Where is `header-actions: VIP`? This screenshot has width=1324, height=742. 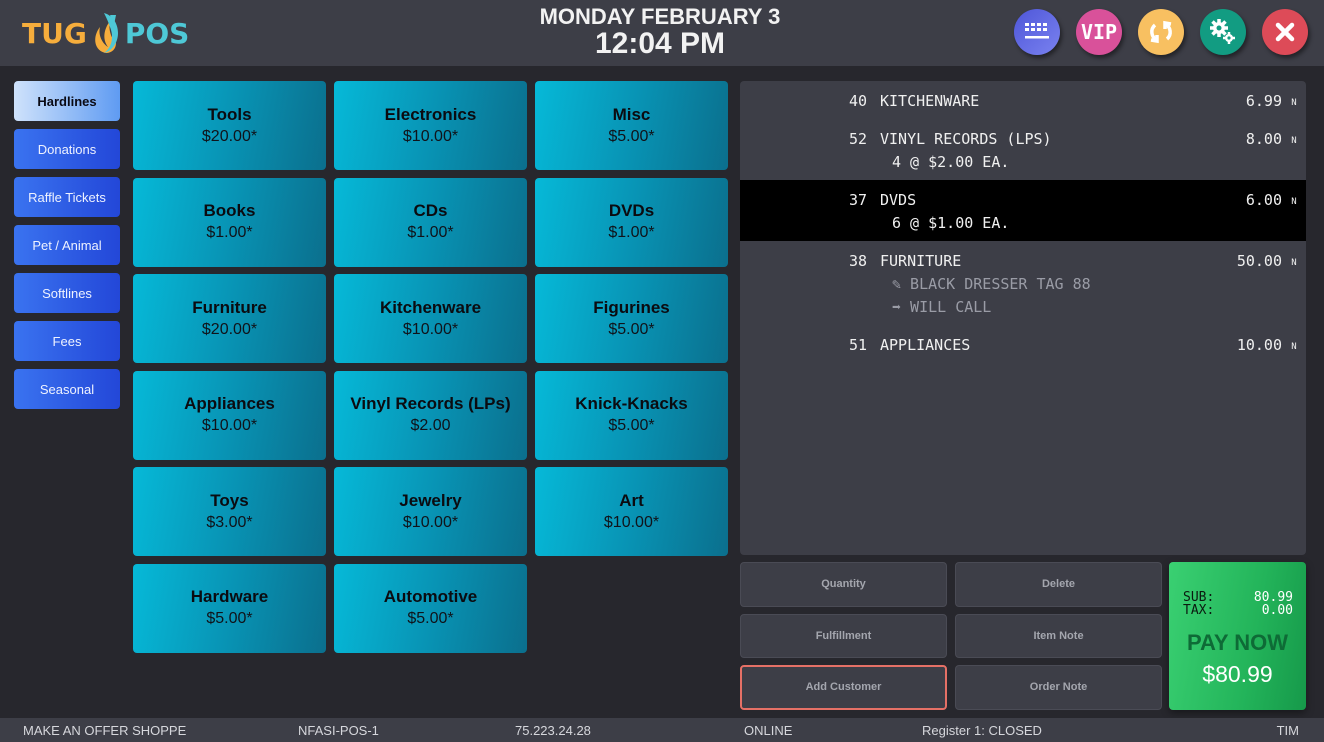
header-actions: VIP is located at coordinates (1161, 32).